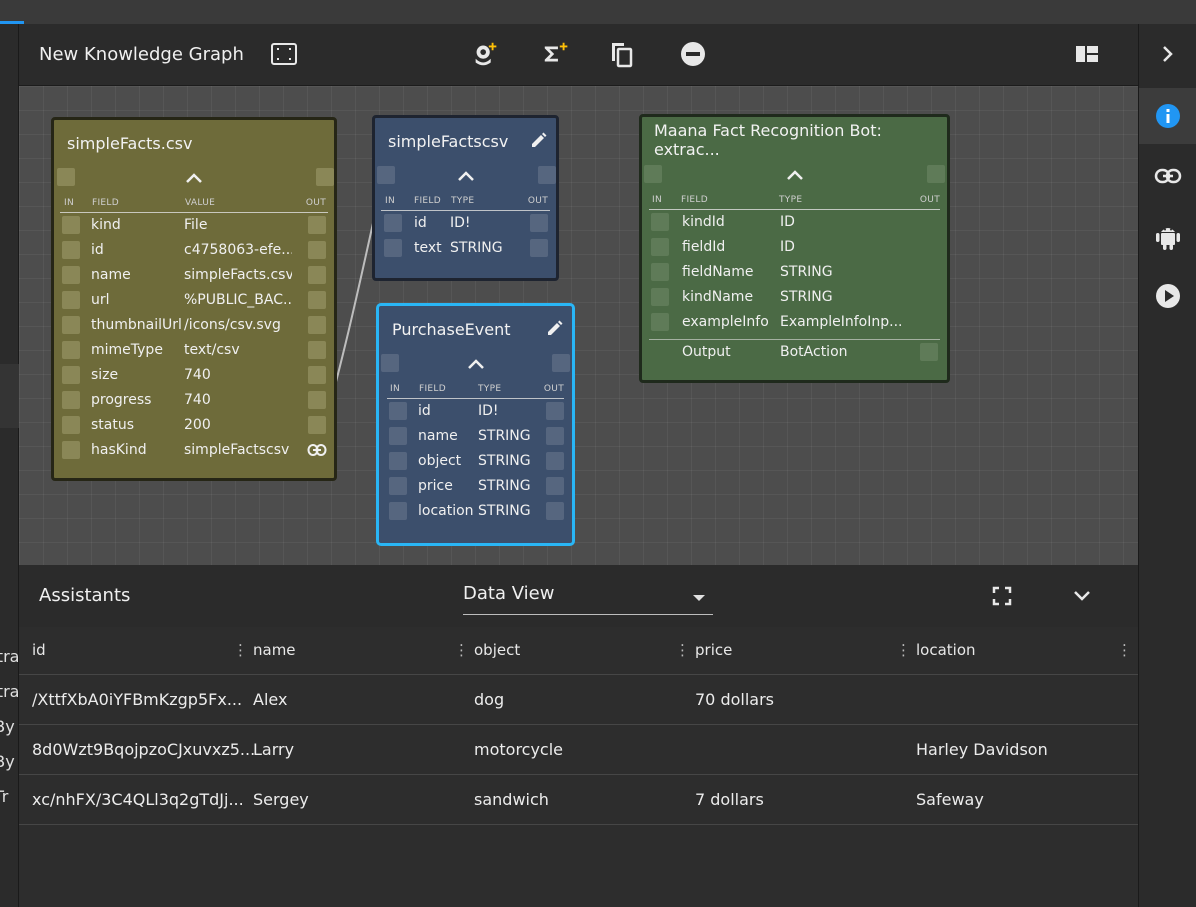 The image size is (1196, 907). Describe the element at coordinates (1167, 296) in the screenshot. I see `run-tab` at that location.